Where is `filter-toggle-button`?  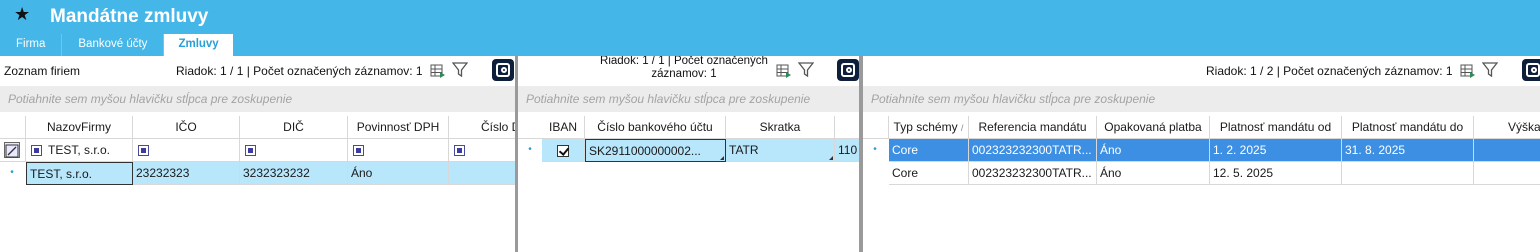
filter-toggle-button is located at coordinates (12, 150).